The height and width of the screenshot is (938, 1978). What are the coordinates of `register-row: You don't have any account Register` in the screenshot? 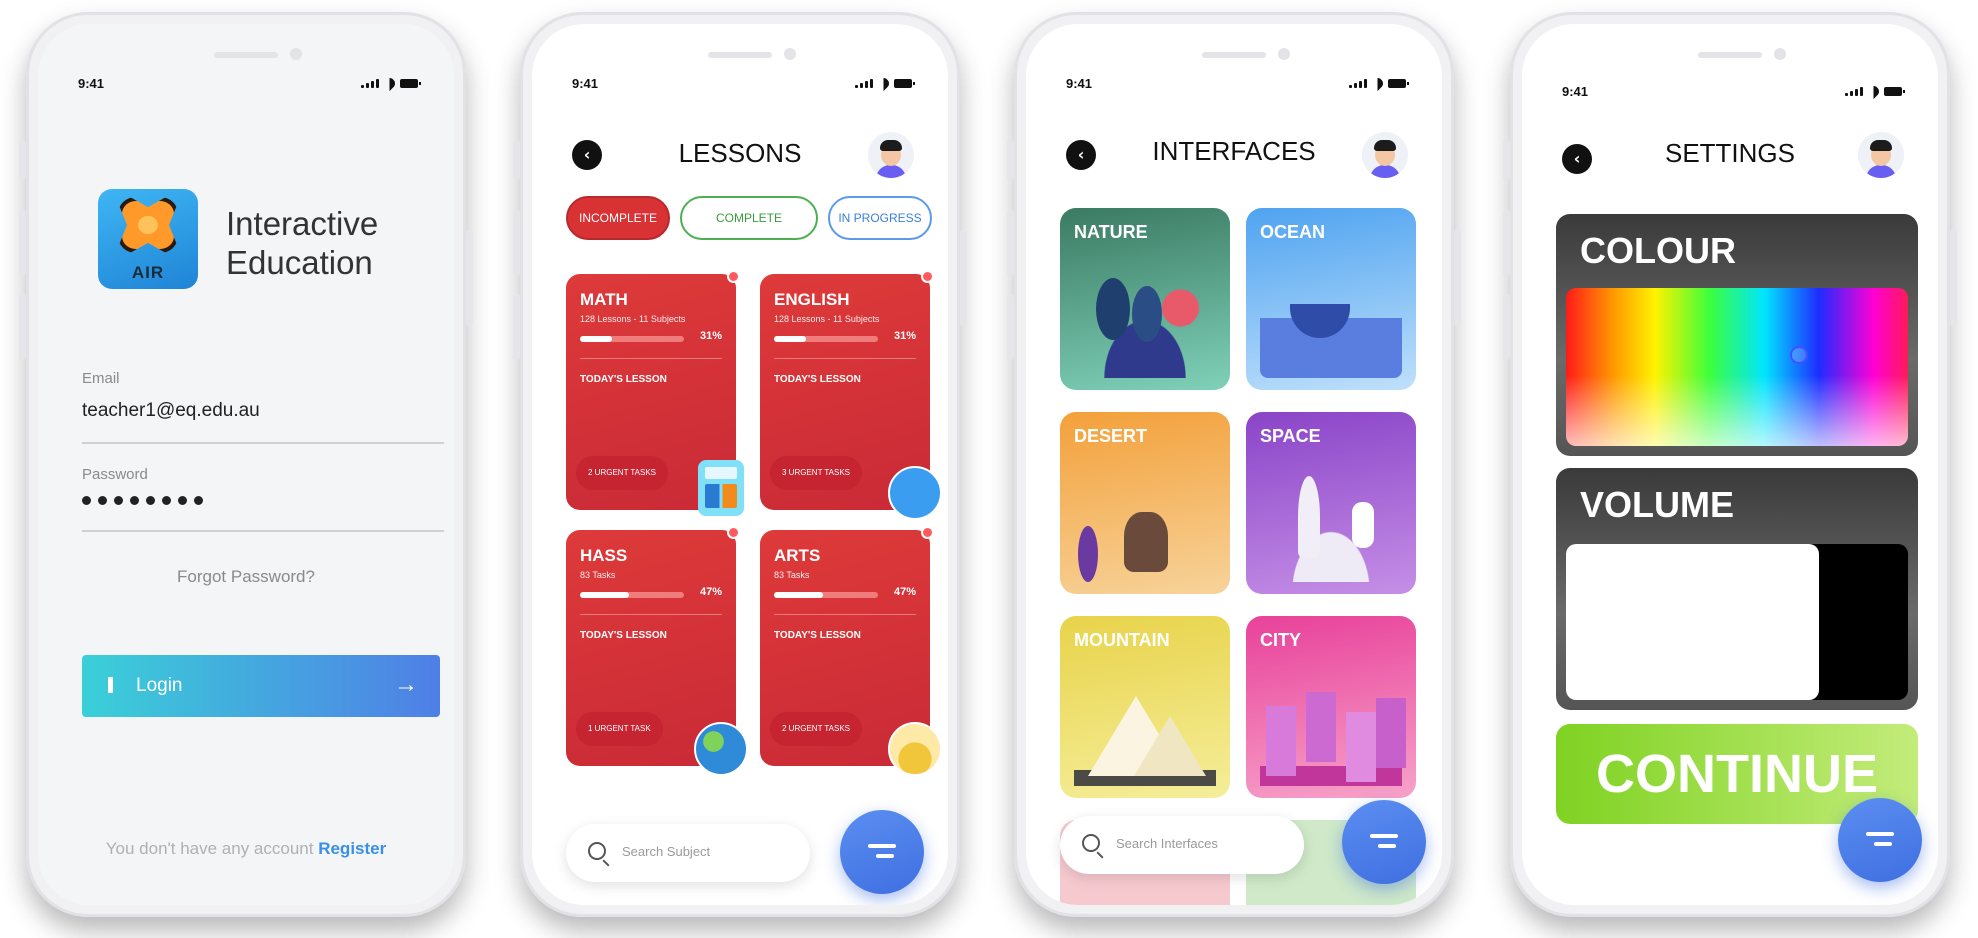 It's located at (246, 849).